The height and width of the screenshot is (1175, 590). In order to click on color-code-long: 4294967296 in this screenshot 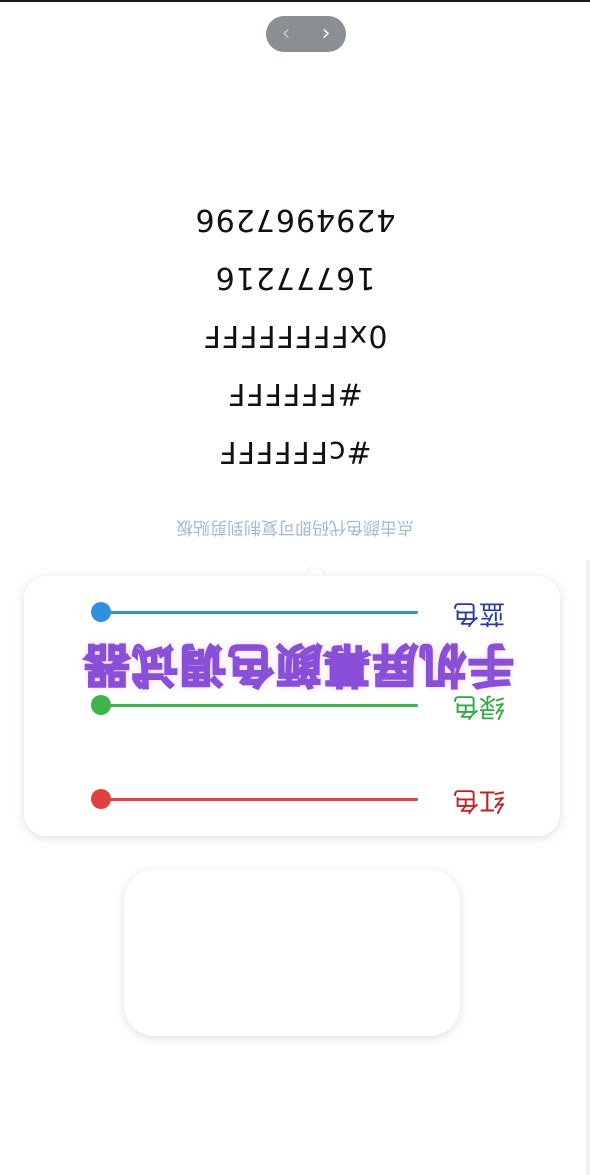, I will do `click(295, 219)`.